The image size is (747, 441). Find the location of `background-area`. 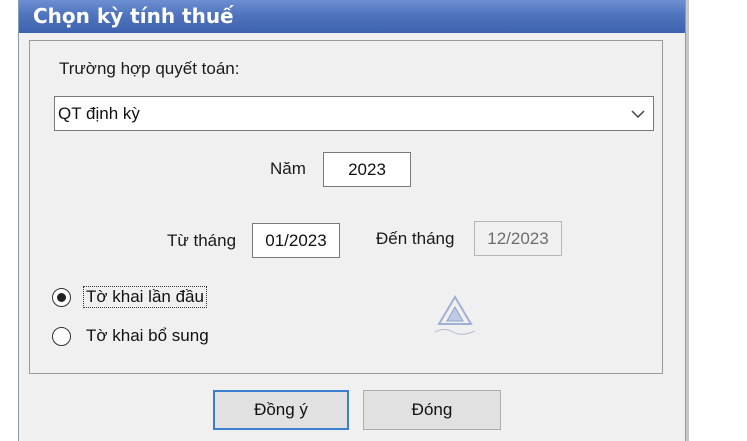

background-area is located at coordinates (716, 220).